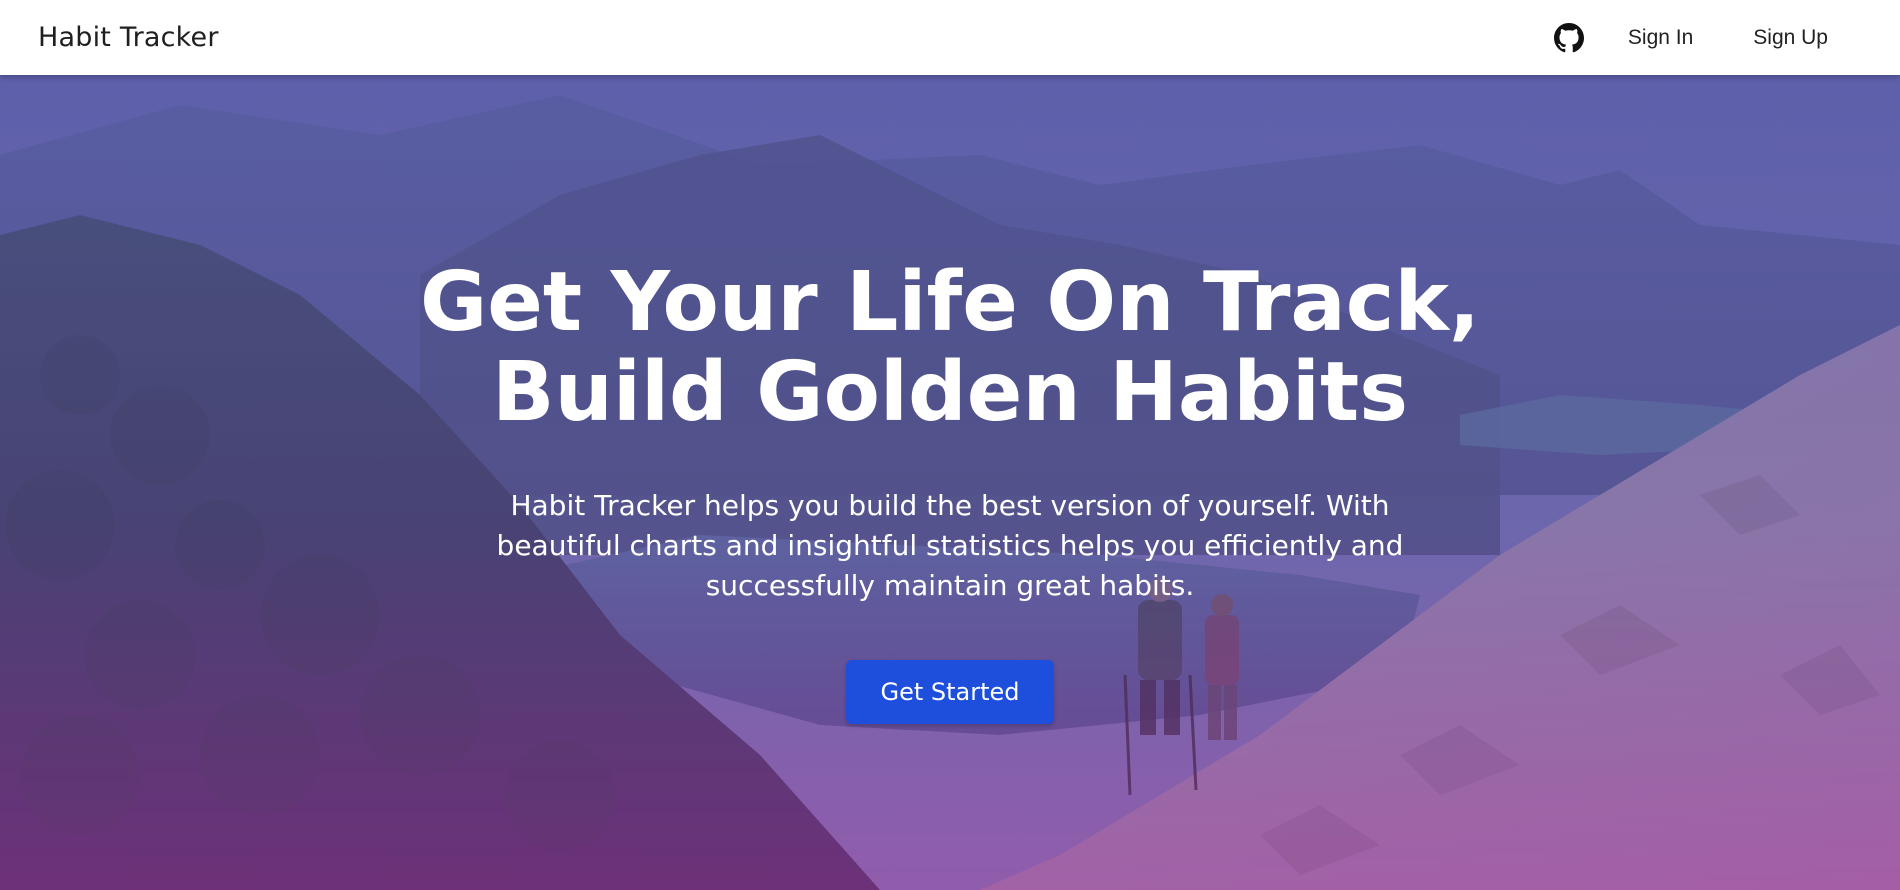 This screenshot has width=1900, height=890. What do you see at coordinates (1707, 37) in the screenshot?
I see `nav-actions: Sign In Sign Up` at bounding box center [1707, 37].